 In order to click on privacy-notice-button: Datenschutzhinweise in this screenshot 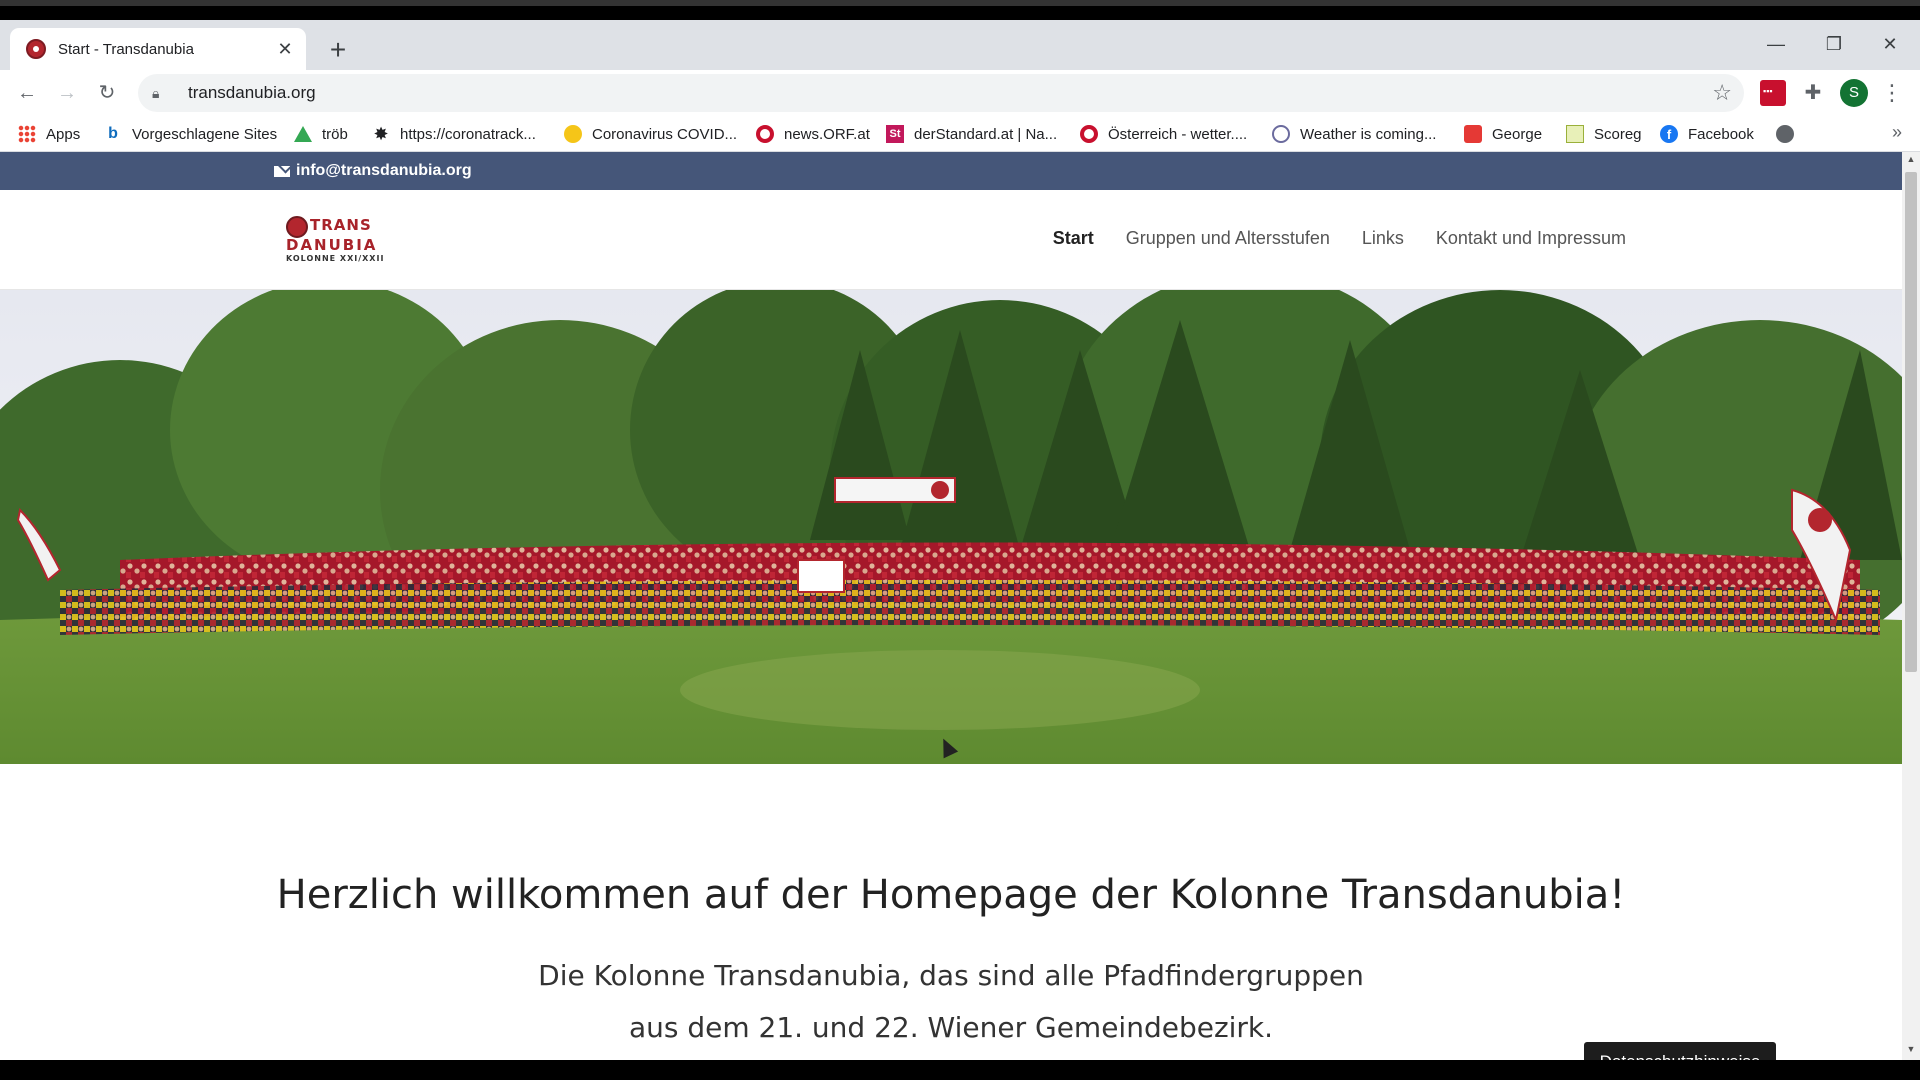, I will do `click(1680, 1051)`.